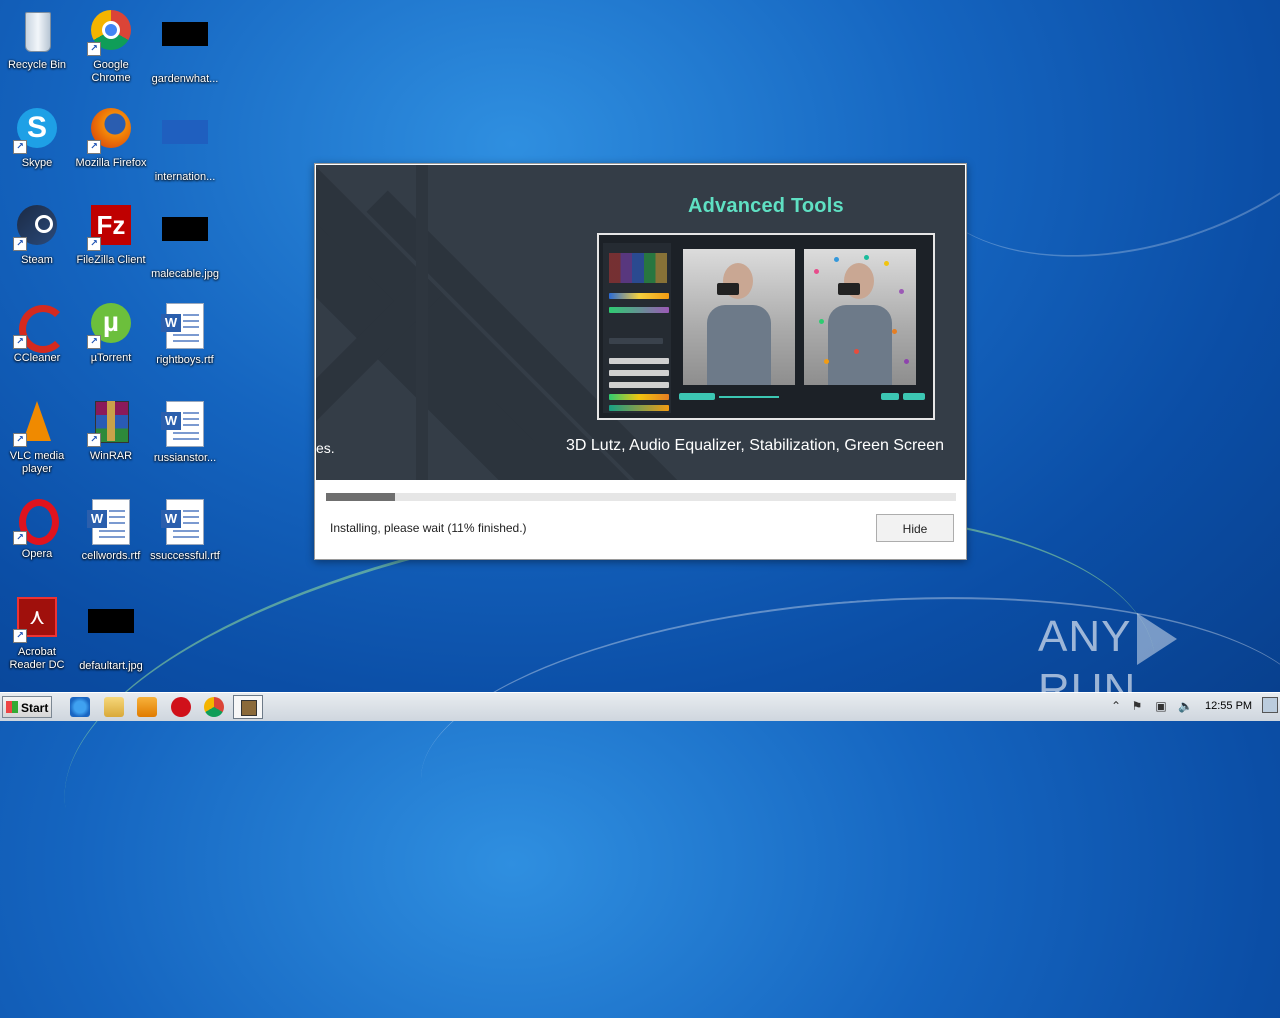 The width and height of the screenshot is (1280, 1018). I want to click on desktop-icon-skype: S ↗ Skype, so click(37, 138).